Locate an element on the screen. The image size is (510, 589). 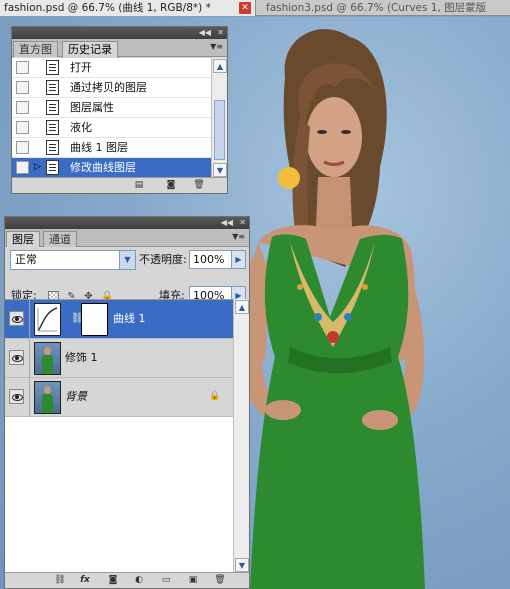
document-tab-label: fashion.psd @ 66.7% (曲线 1, RGB/8*) * is located at coordinates (107, 8).